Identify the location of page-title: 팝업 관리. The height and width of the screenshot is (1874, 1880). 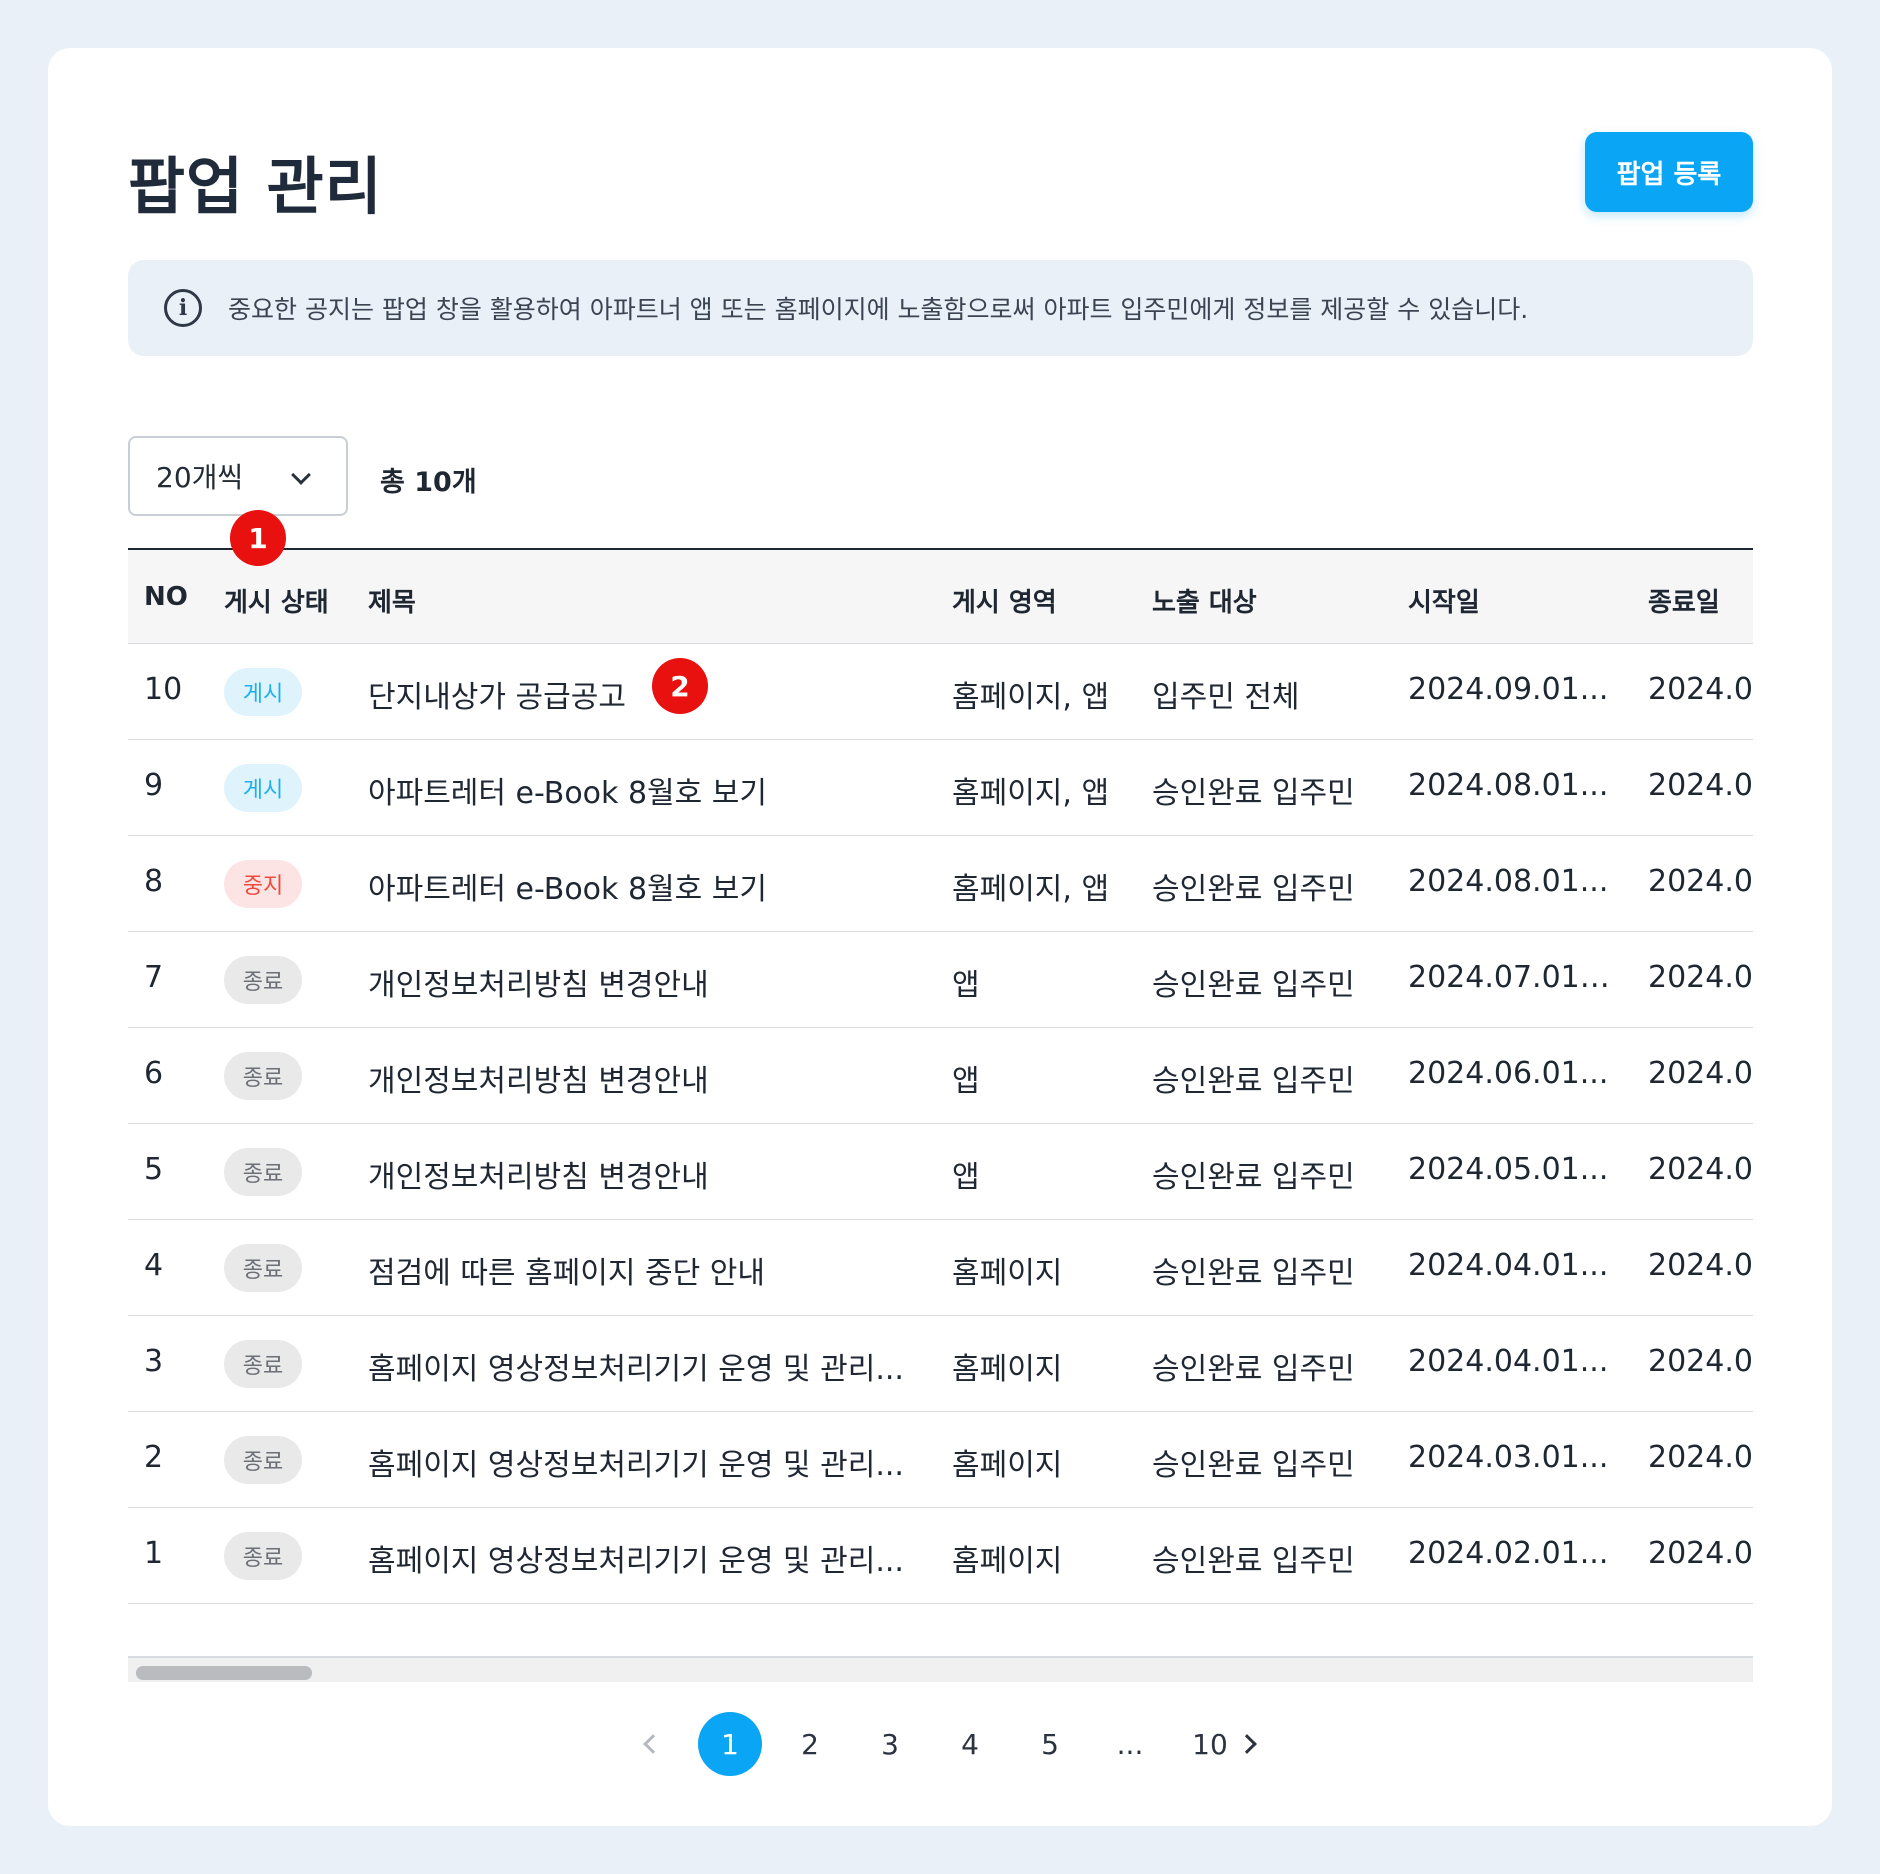
(255, 186).